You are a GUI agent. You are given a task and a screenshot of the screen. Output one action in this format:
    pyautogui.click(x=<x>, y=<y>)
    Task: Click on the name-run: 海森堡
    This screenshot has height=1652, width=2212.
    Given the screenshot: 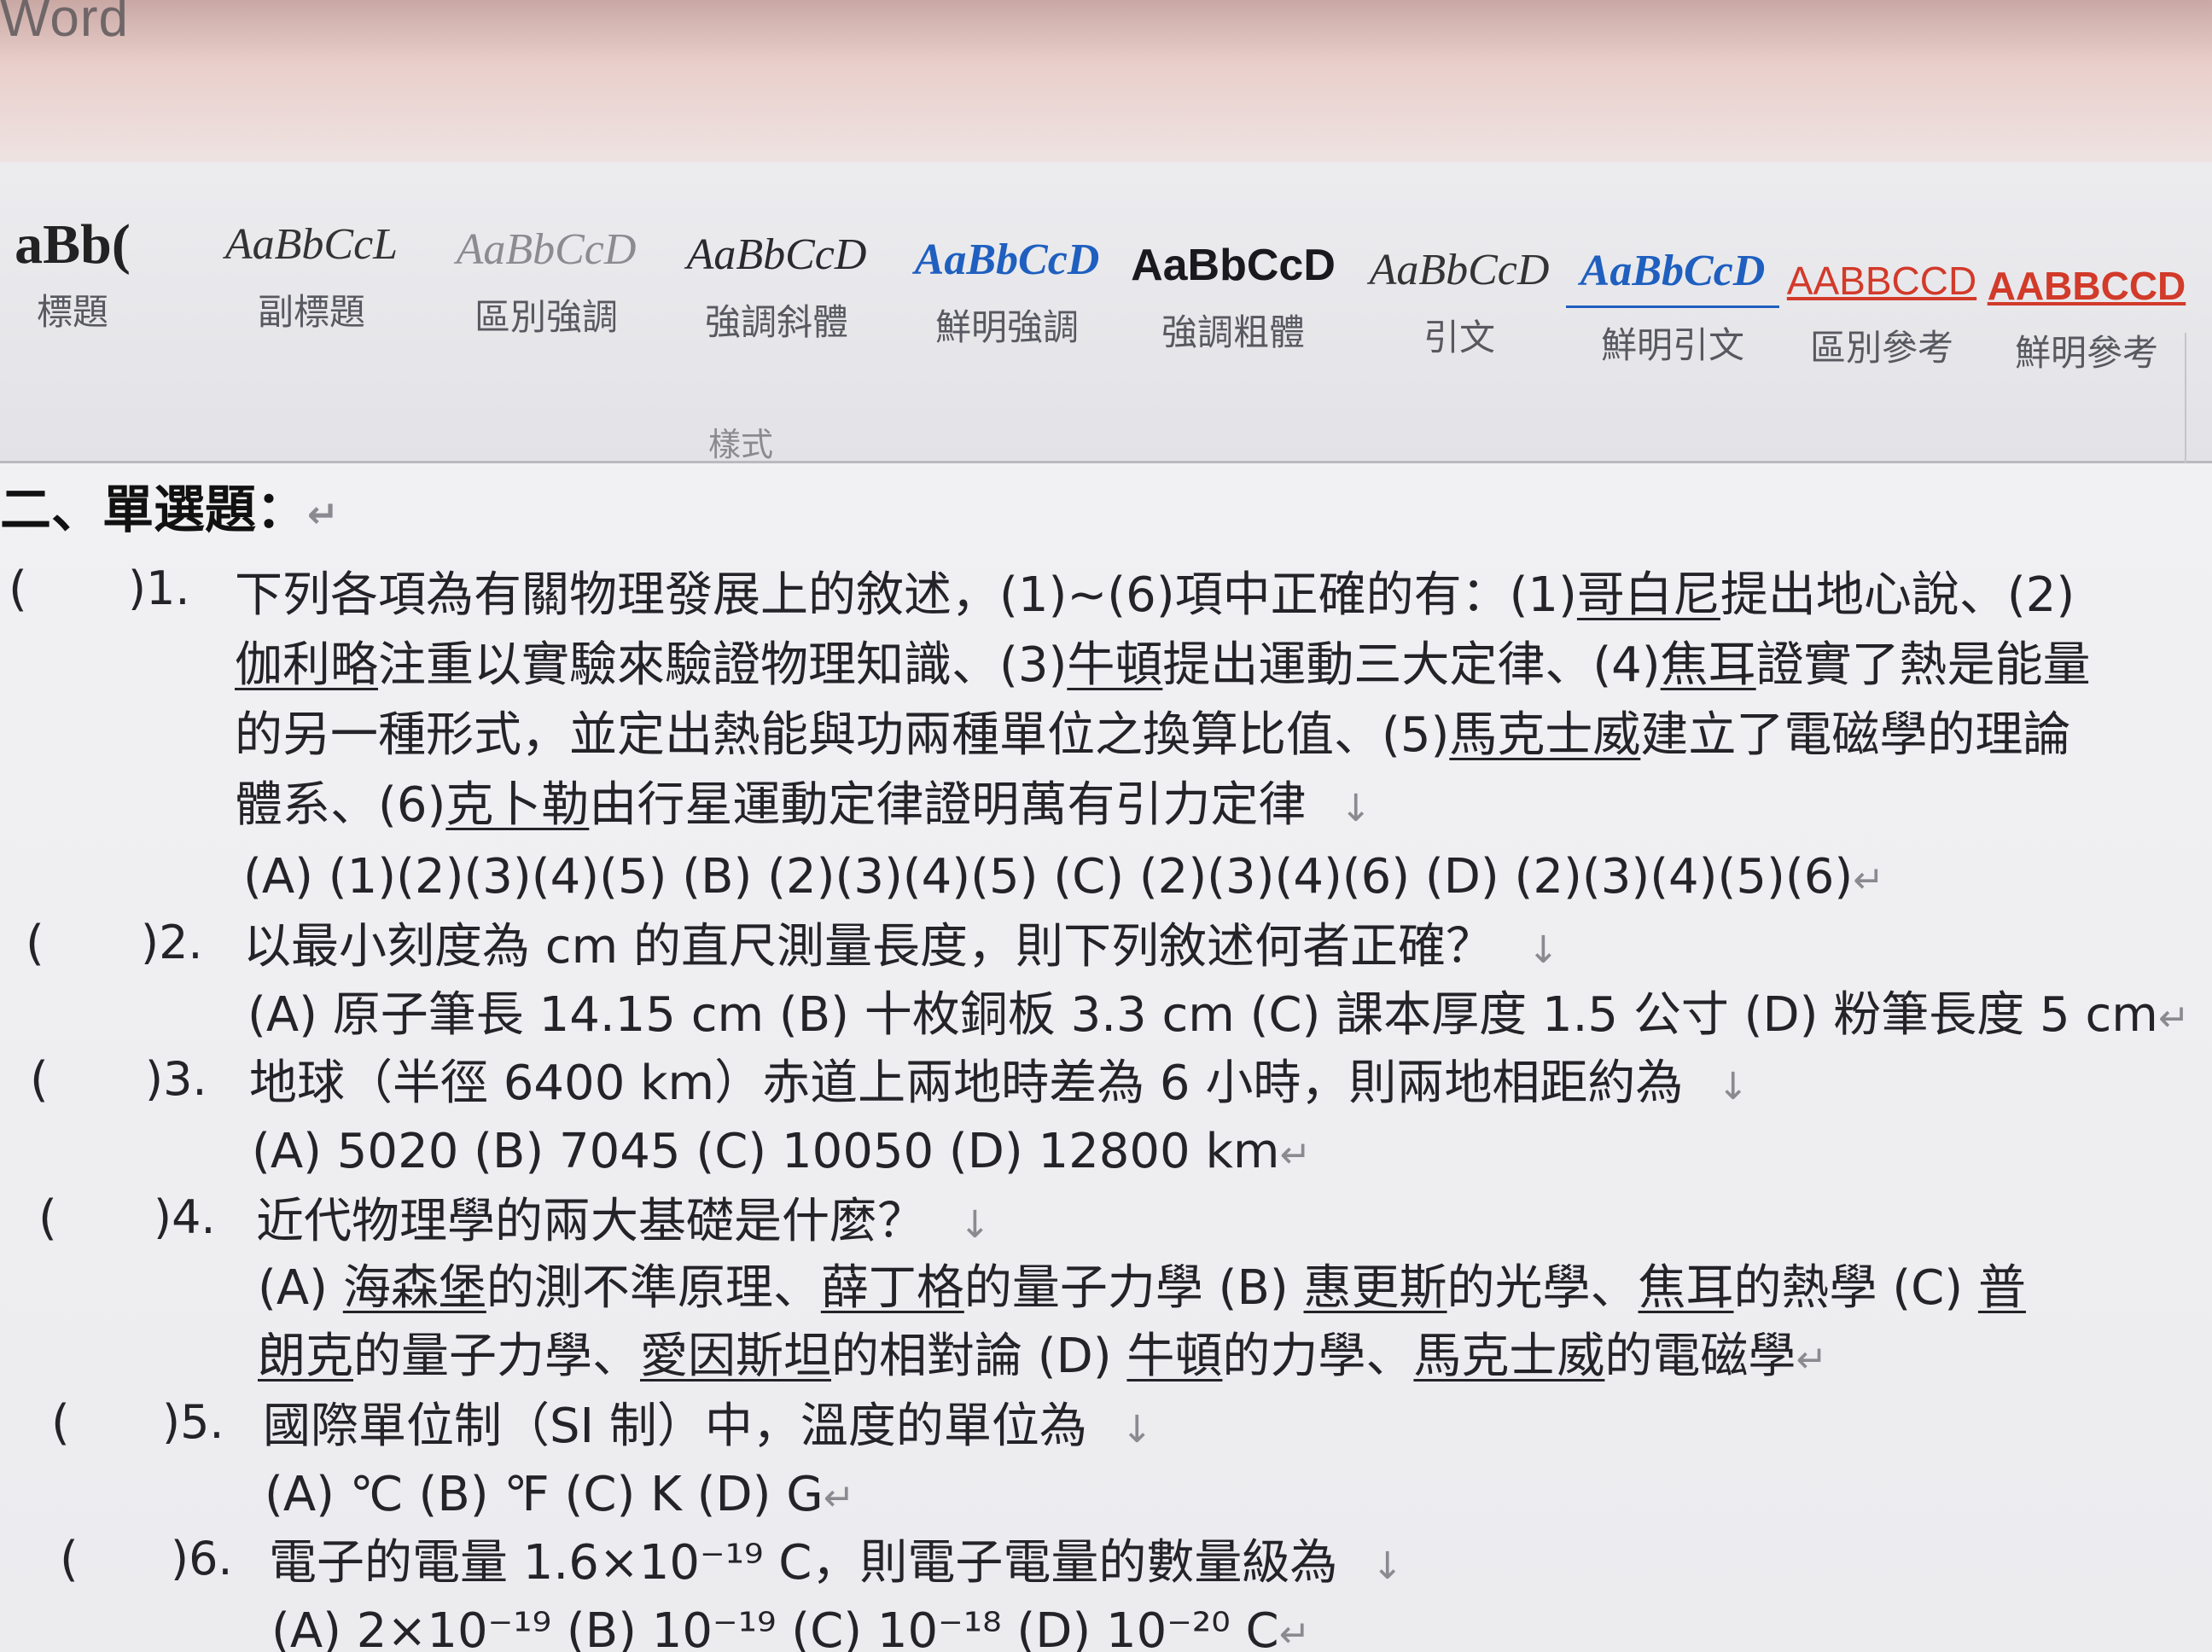 What is the action you would take?
    pyautogui.click(x=414, y=1288)
    